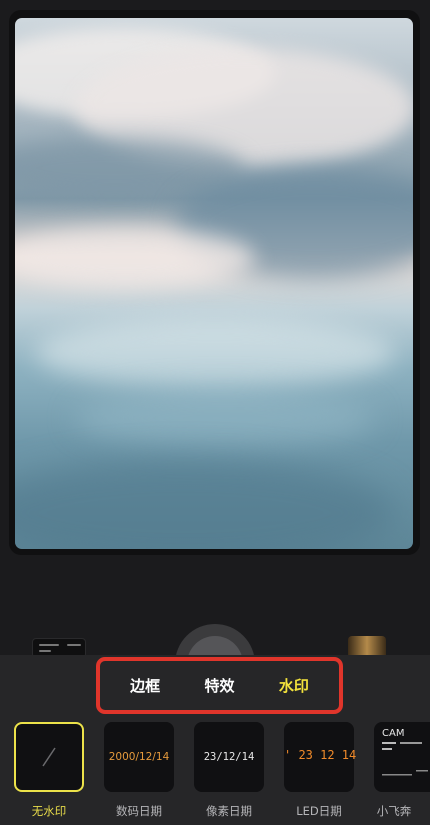 Image resolution: width=430 pixels, height=825 pixels. I want to click on watermark-label: 数码日期, so click(139, 811).